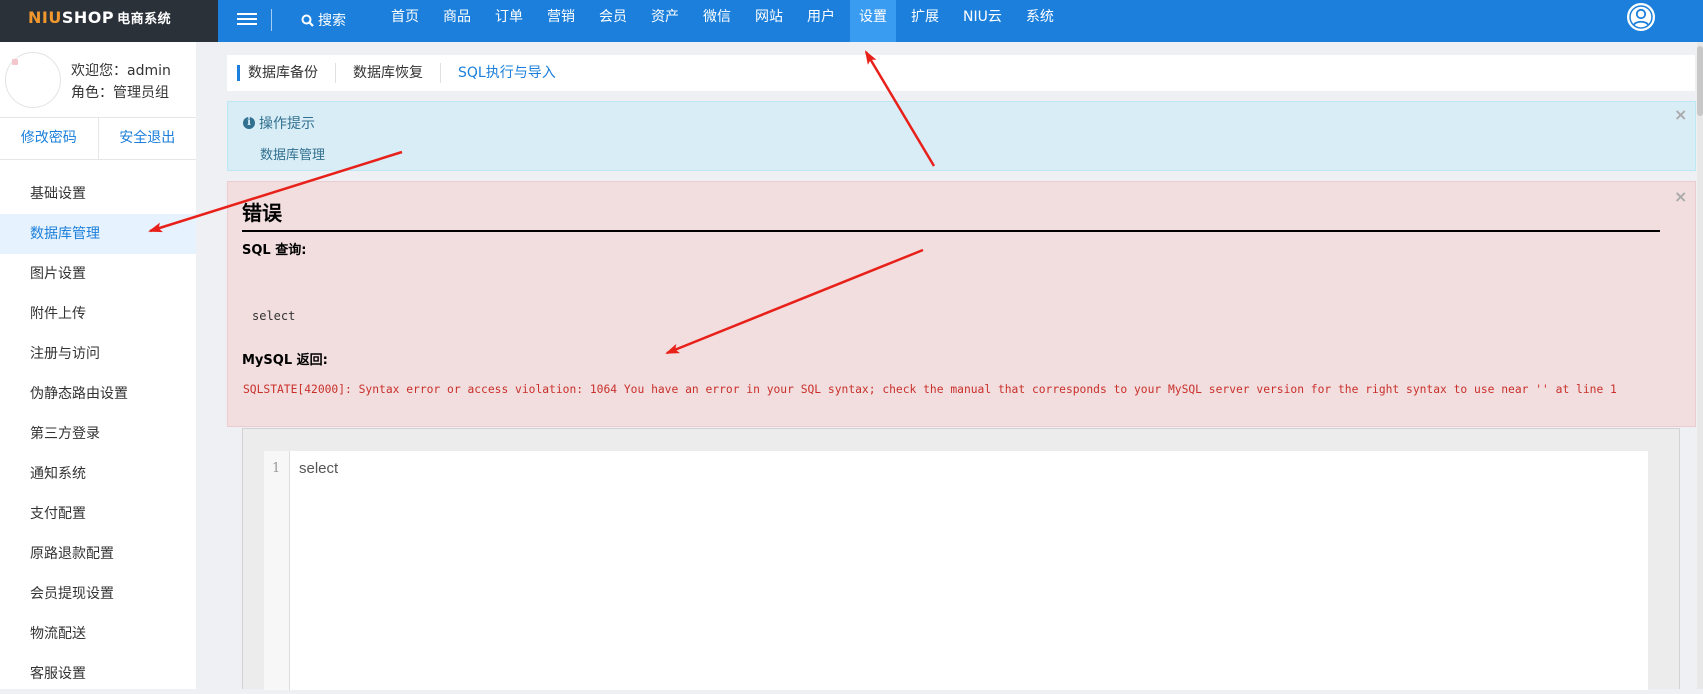 Image resolution: width=1703 pixels, height=694 pixels. Describe the element at coordinates (293, 155) in the screenshot. I see `tips-text: 数据库管理` at that location.